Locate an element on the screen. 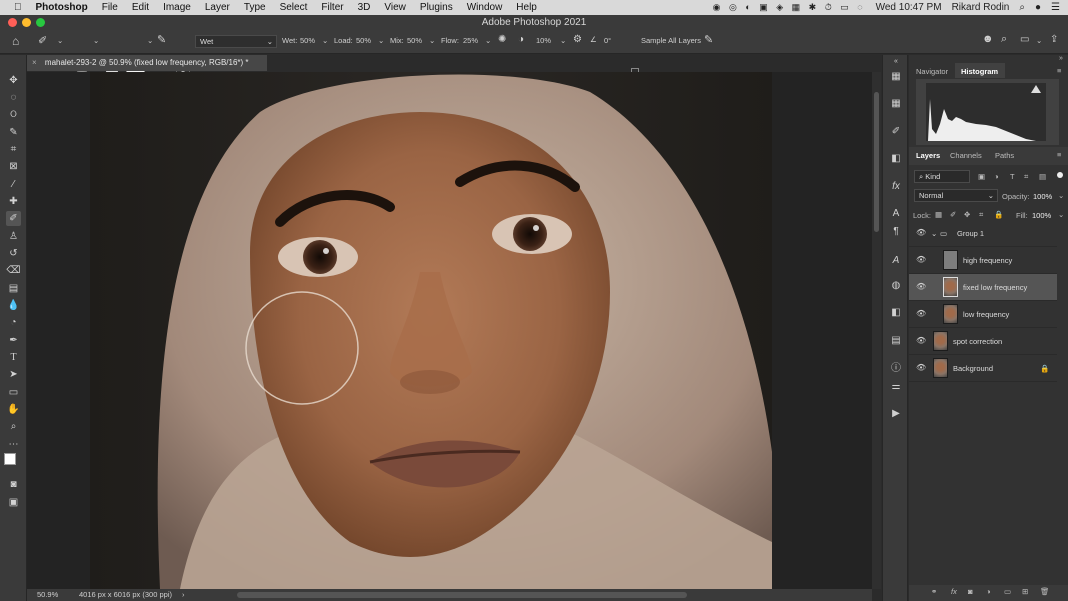  filter-smart-object-icon: ▤ is located at coordinates (1042, 176).